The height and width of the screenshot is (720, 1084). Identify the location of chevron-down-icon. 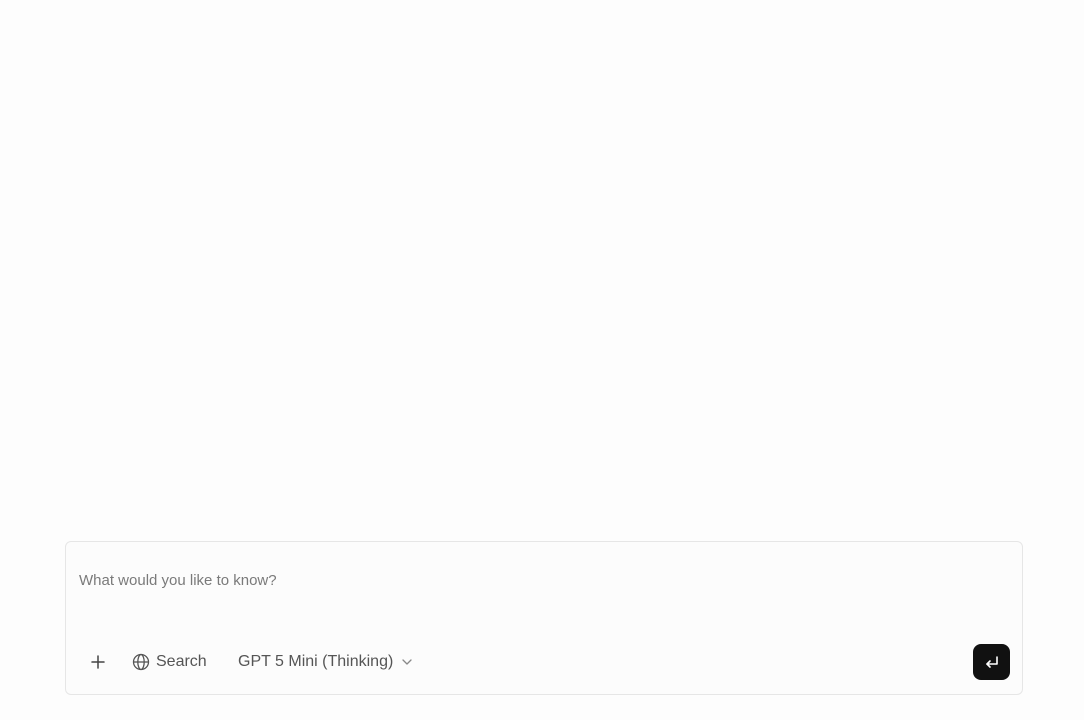
(407, 662).